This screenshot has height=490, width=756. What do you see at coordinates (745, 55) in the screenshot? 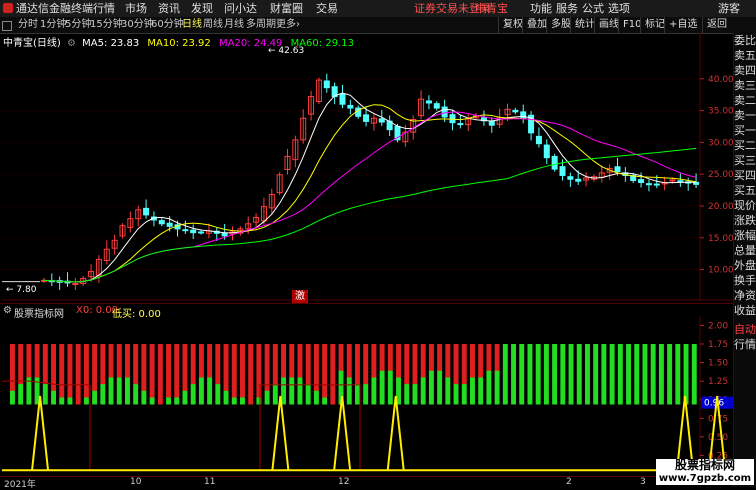
I see `sidebar-item: 卖五` at bounding box center [745, 55].